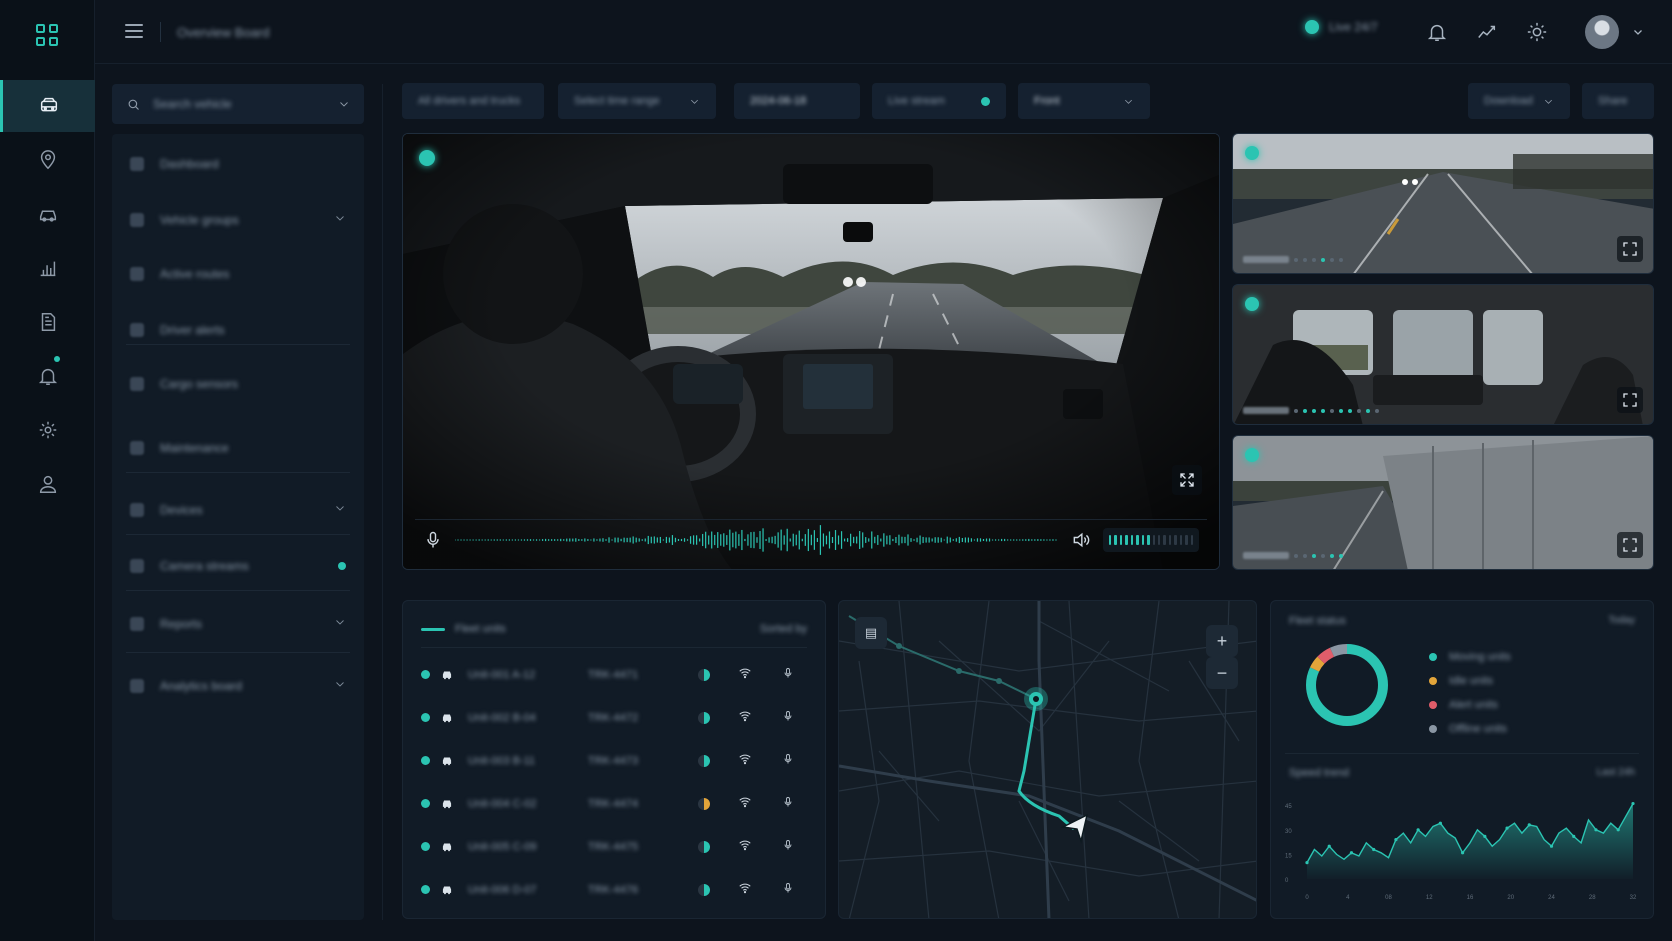  What do you see at coordinates (1443, 354) in the screenshot?
I see `cabin-camera-feed` at bounding box center [1443, 354].